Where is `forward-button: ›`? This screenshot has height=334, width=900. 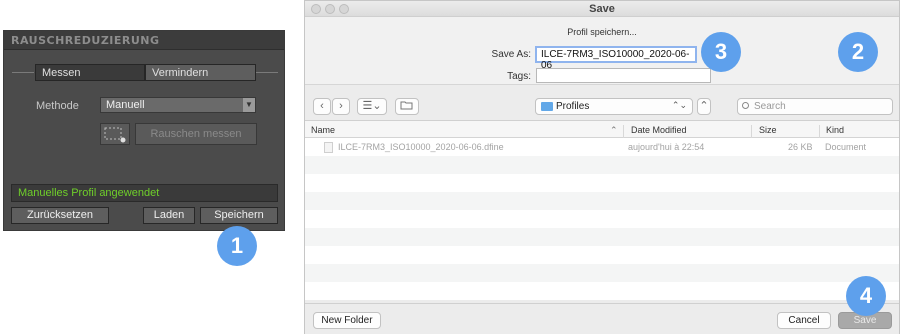
forward-button: › is located at coordinates (341, 106).